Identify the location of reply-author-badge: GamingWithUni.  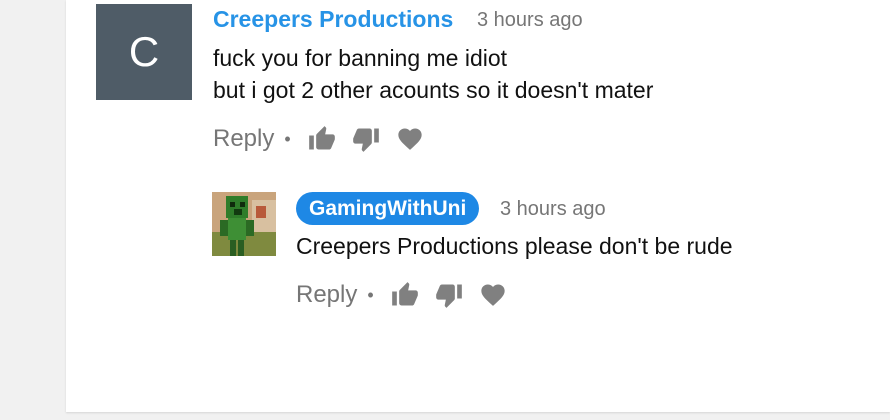
(388, 208).